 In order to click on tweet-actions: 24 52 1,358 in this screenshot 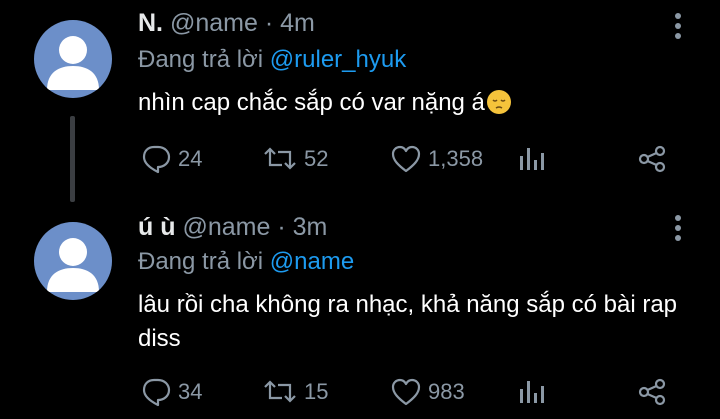, I will do `click(410, 159)`.